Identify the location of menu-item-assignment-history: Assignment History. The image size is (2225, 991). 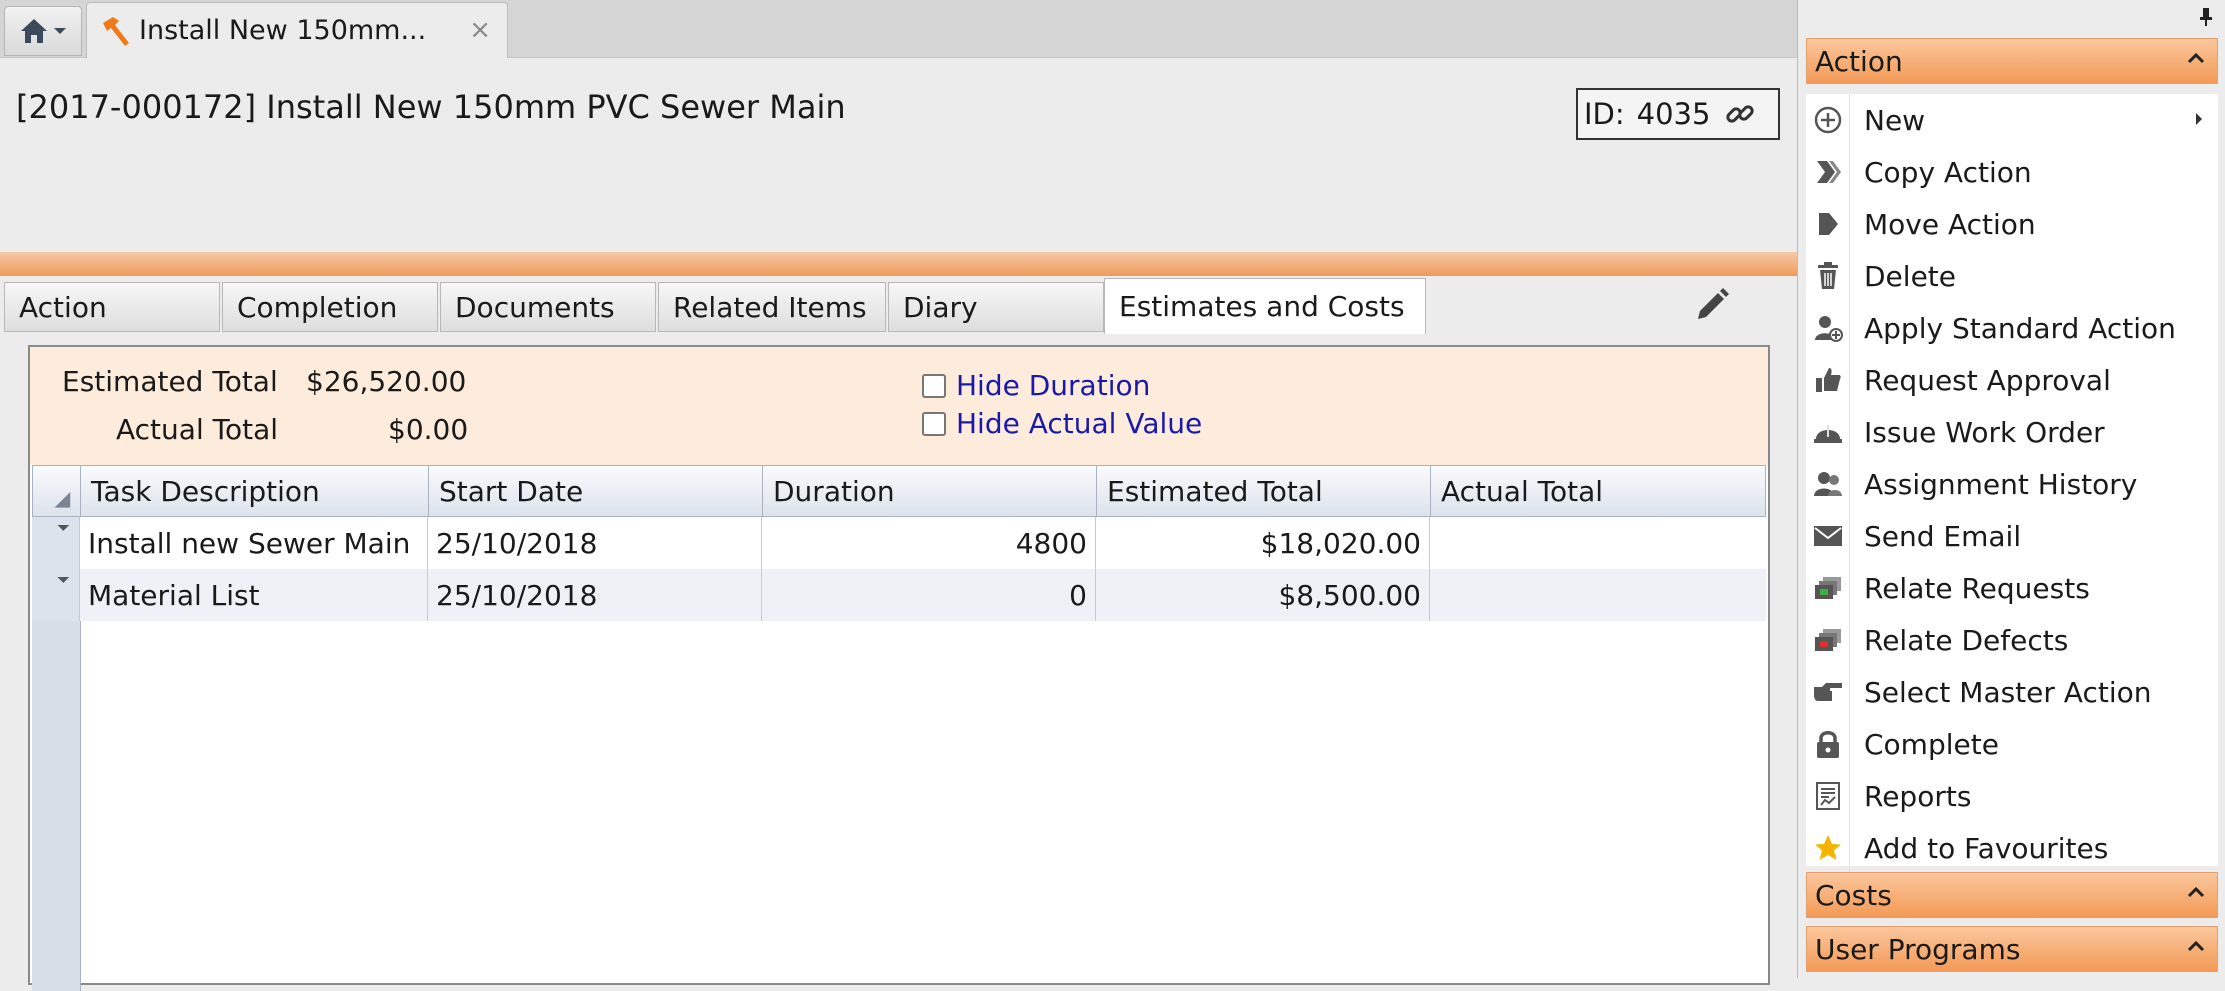
(2012, 484).